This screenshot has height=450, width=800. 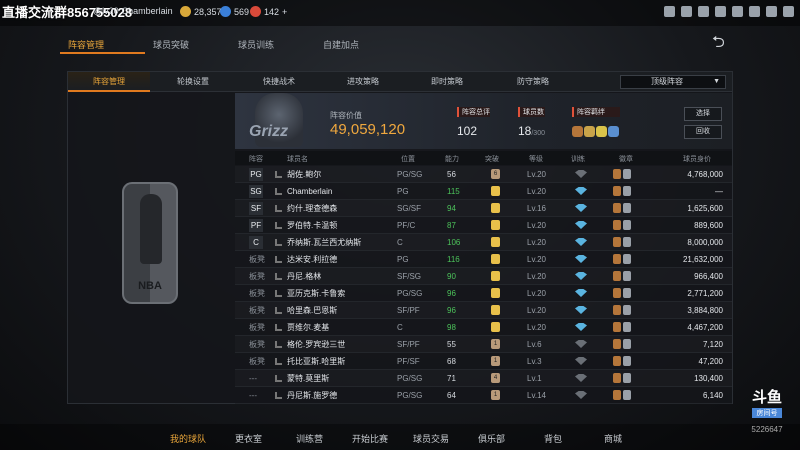 I want to click on table-row: --- 丹尼斯.施罗德 PG/SG 64 1 Lv.14 6,140, so click(x=483, y=395).